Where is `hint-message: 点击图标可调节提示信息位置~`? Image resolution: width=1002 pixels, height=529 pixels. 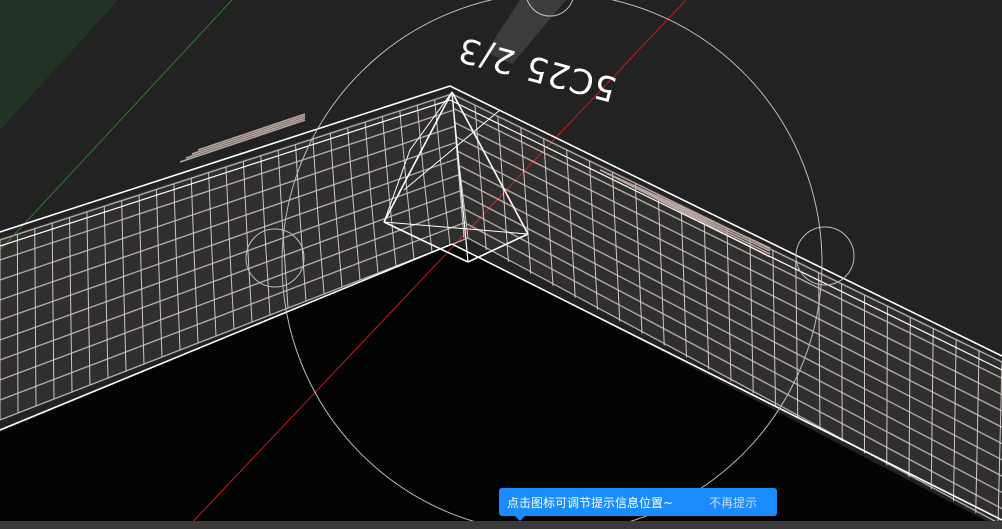 hint-message: 点击图标可调节提示信息位置~ is located at coordinates (608, 502).